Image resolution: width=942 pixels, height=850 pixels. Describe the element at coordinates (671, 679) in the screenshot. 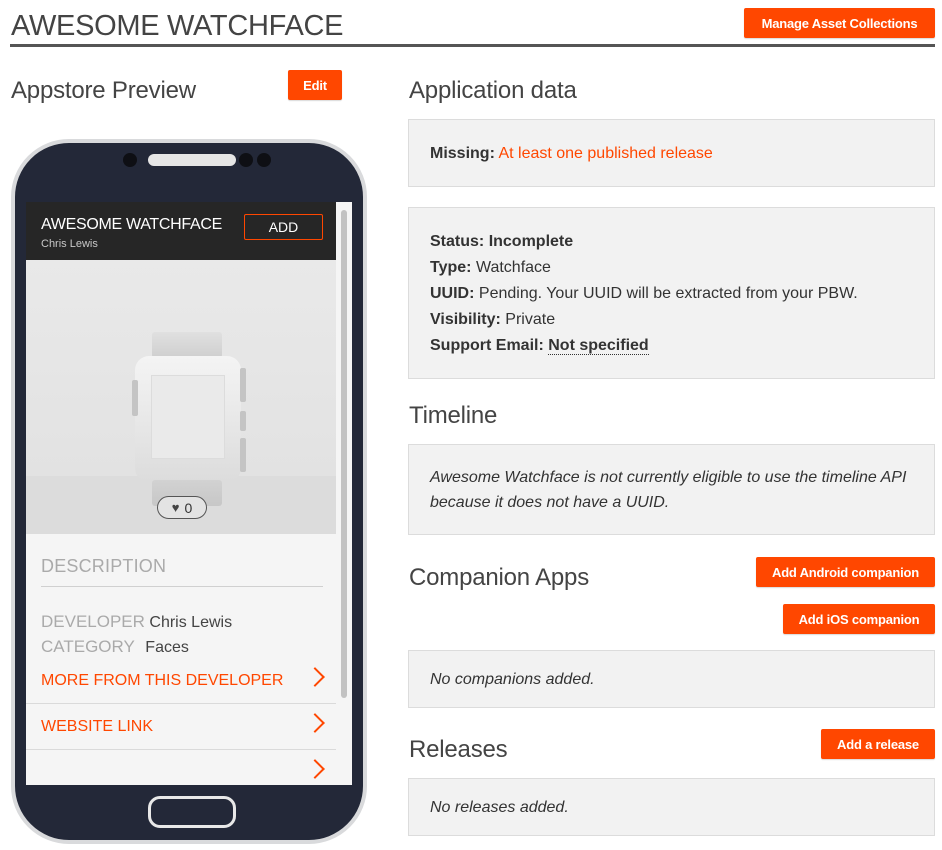

I see `companions-panel: No companions added.` at that location.